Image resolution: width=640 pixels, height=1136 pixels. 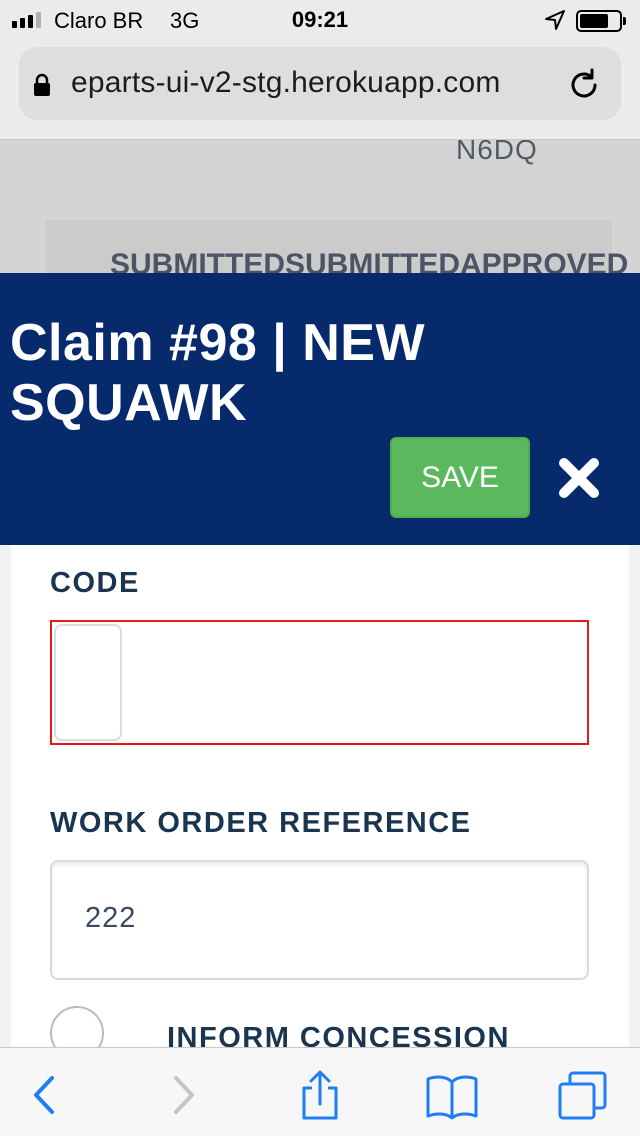 What do you see at coordinates (52, 1095) in the screenshot?
I see `back-icon` at bounding box center [52, 1095].